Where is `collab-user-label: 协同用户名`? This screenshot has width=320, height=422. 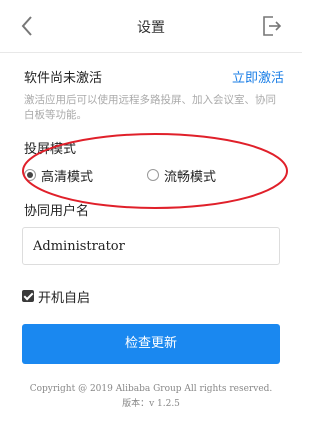 collab-user-label: 协同用户名 is located at coordinates (57, 211).